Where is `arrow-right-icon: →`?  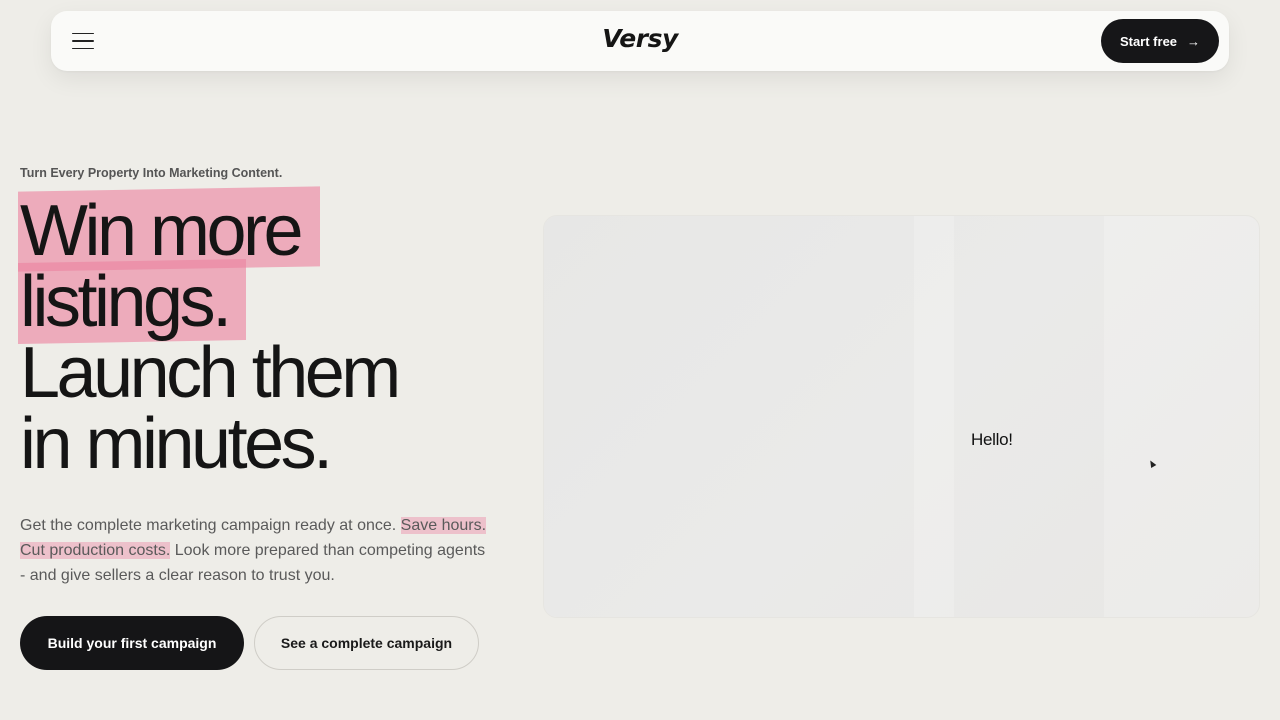 arrow-right-icon: → is located at coordinates (1194, 41).